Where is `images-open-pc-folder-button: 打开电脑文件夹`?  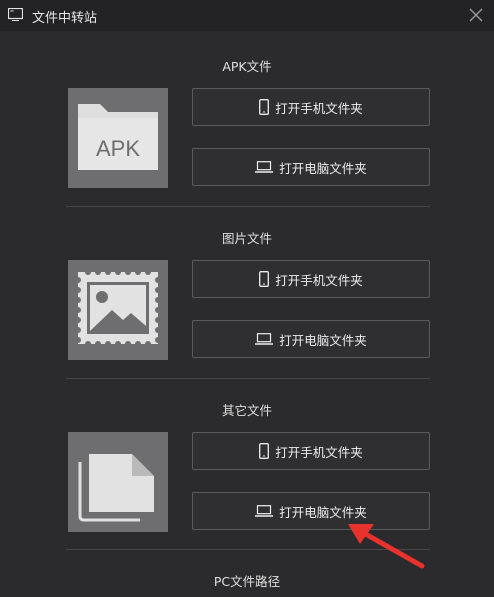
images-open-pc-folder-button: 打开电脑文件夹 is located at coordinates (311, 339).